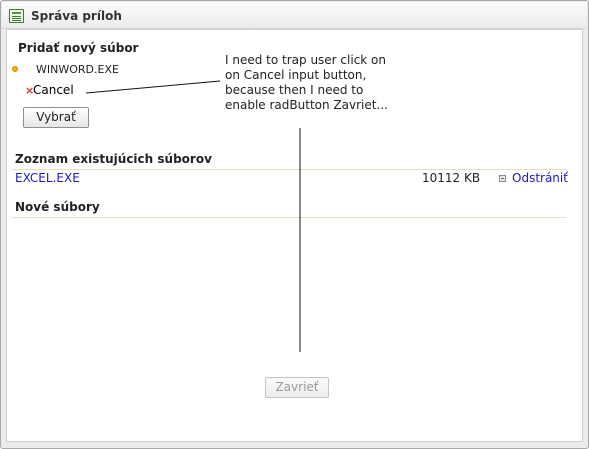 The image size is (589, 449). I want to click on window-titlebar: Správa príloh, so click(294, 15).